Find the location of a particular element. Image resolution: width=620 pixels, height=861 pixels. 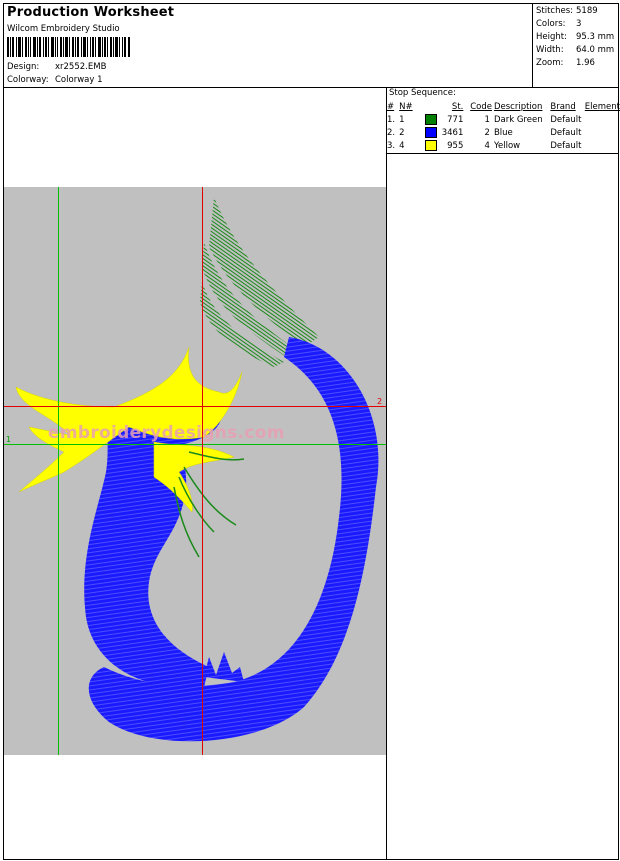

page-title: Production Worksheet is located at coordinates (91, 12).